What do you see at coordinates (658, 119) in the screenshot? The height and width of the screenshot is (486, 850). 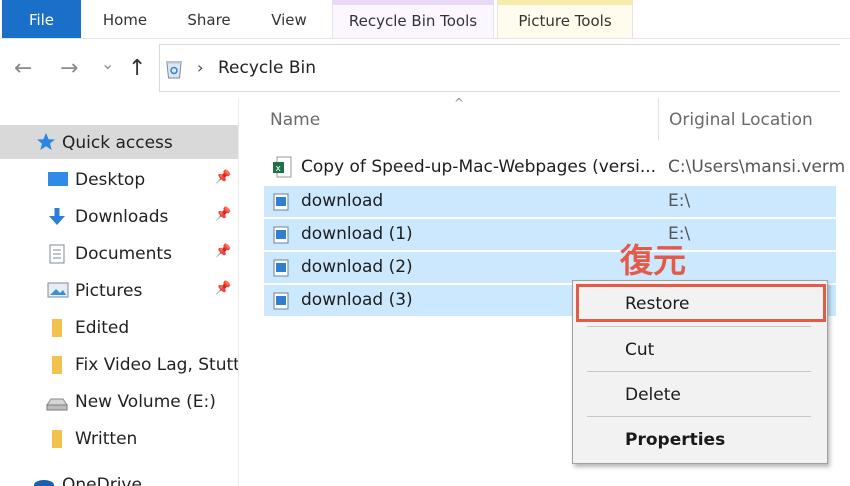 I see `column-separator` at bounding box center [658, 119].